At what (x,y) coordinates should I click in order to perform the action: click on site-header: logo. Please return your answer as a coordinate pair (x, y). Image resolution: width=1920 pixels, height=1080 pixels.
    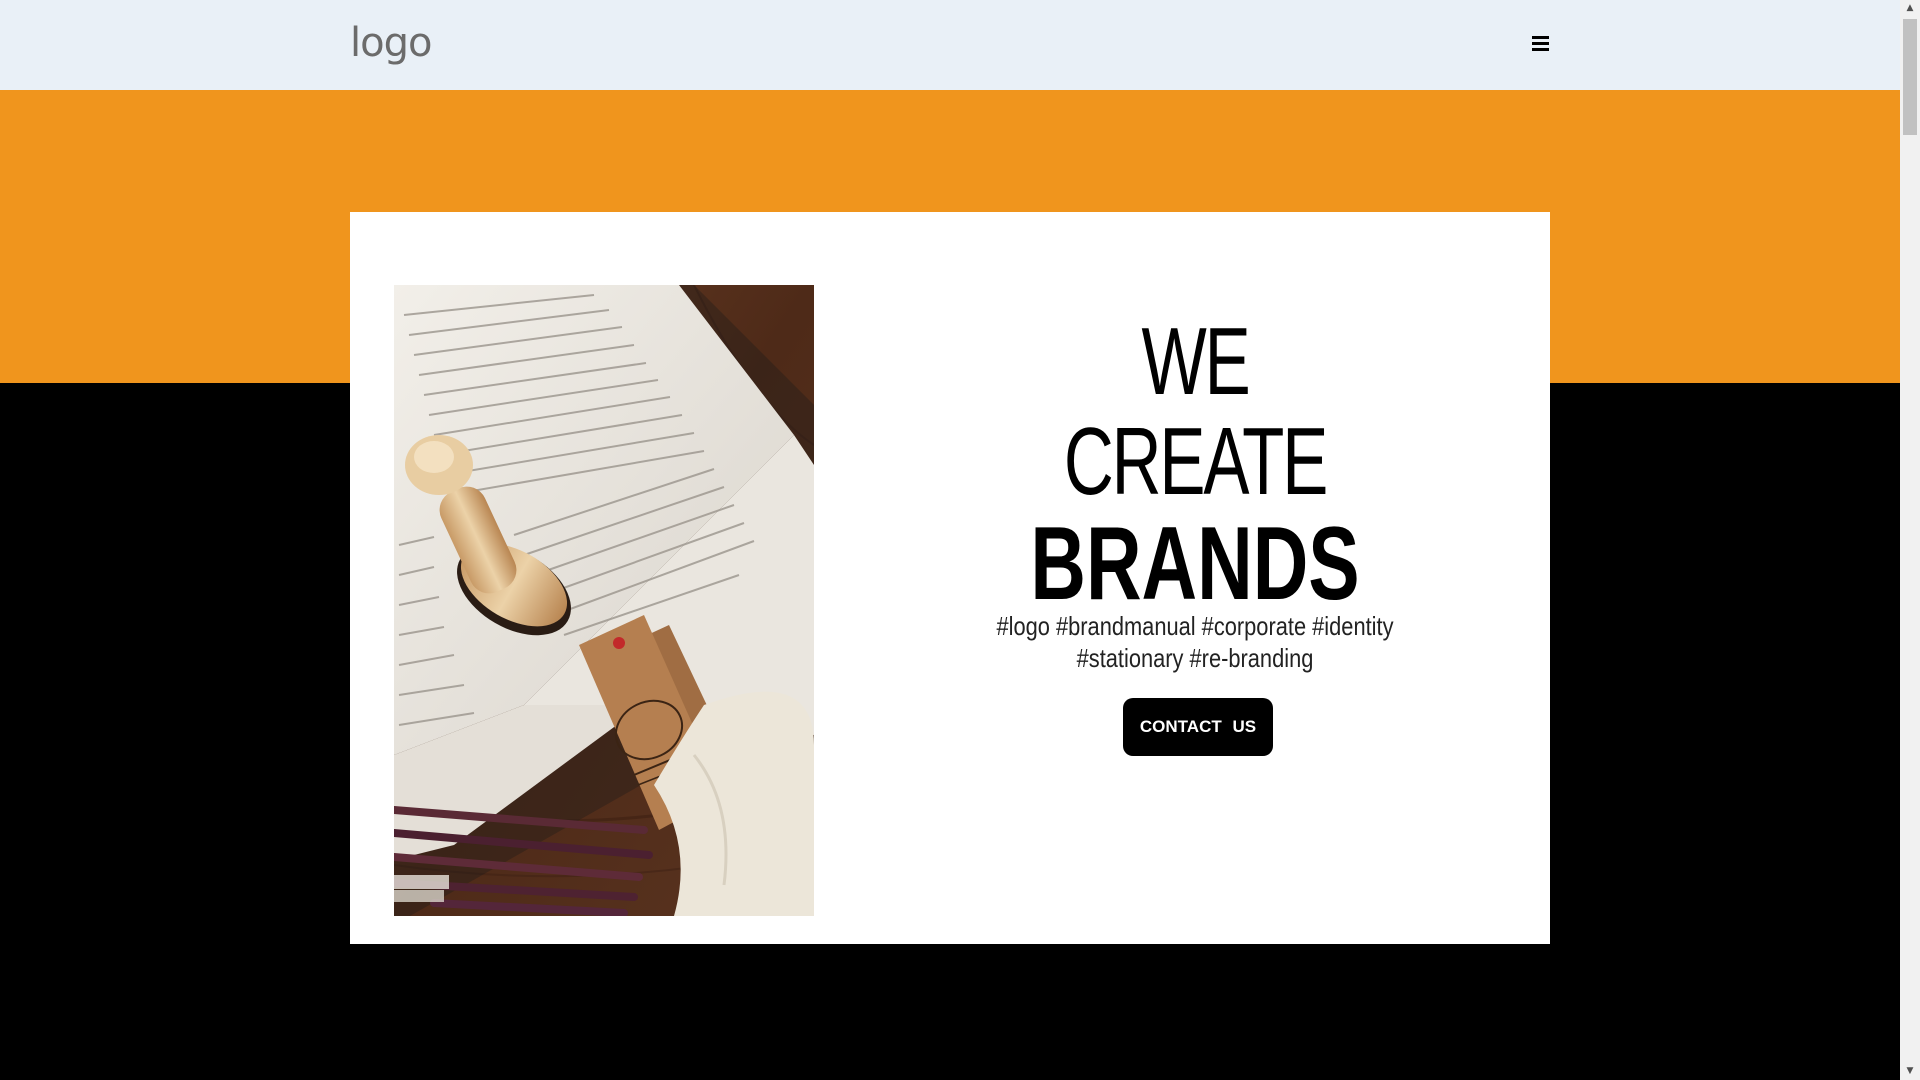
    Looking at the image, I should click on (950, 45).